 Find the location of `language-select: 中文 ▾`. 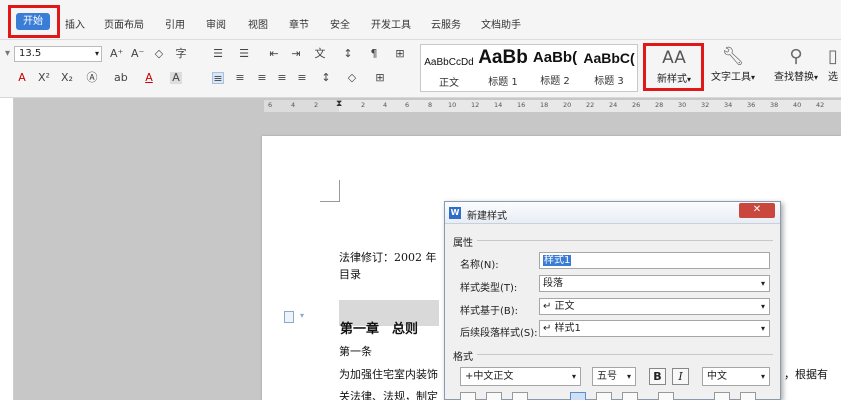

language-select: 中文 ▾ is located at coordinates (736, 376).